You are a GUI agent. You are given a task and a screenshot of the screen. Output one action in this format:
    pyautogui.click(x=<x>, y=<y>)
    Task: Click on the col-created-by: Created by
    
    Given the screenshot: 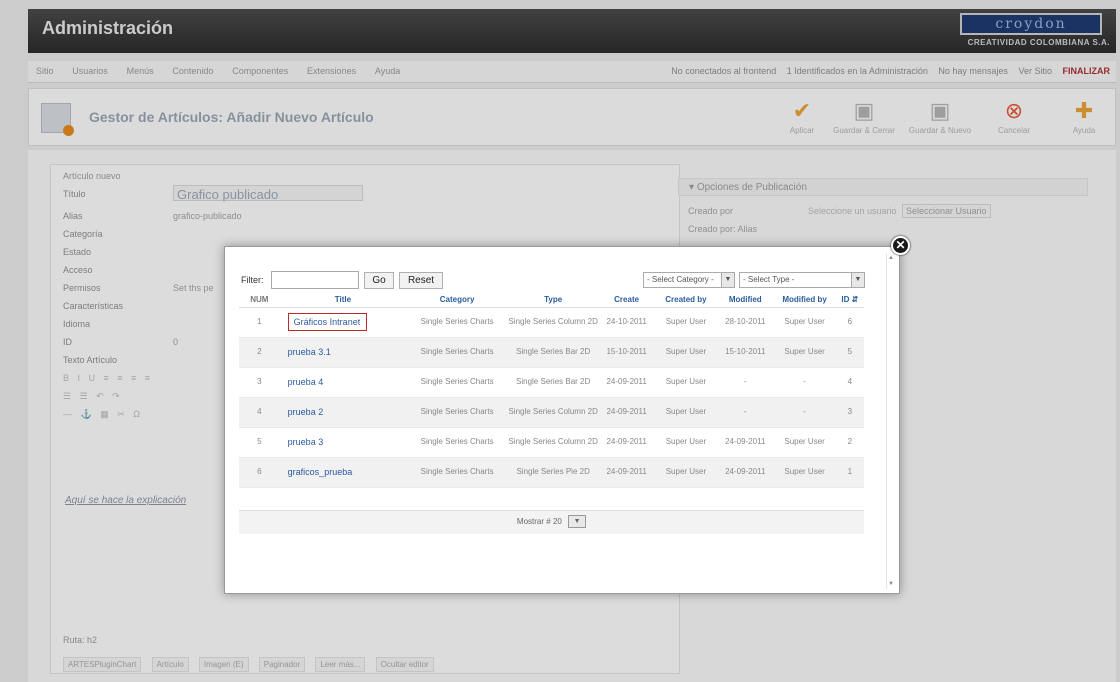 What is the action you would take?
    pyautogui.click(x=686, y=300)
    